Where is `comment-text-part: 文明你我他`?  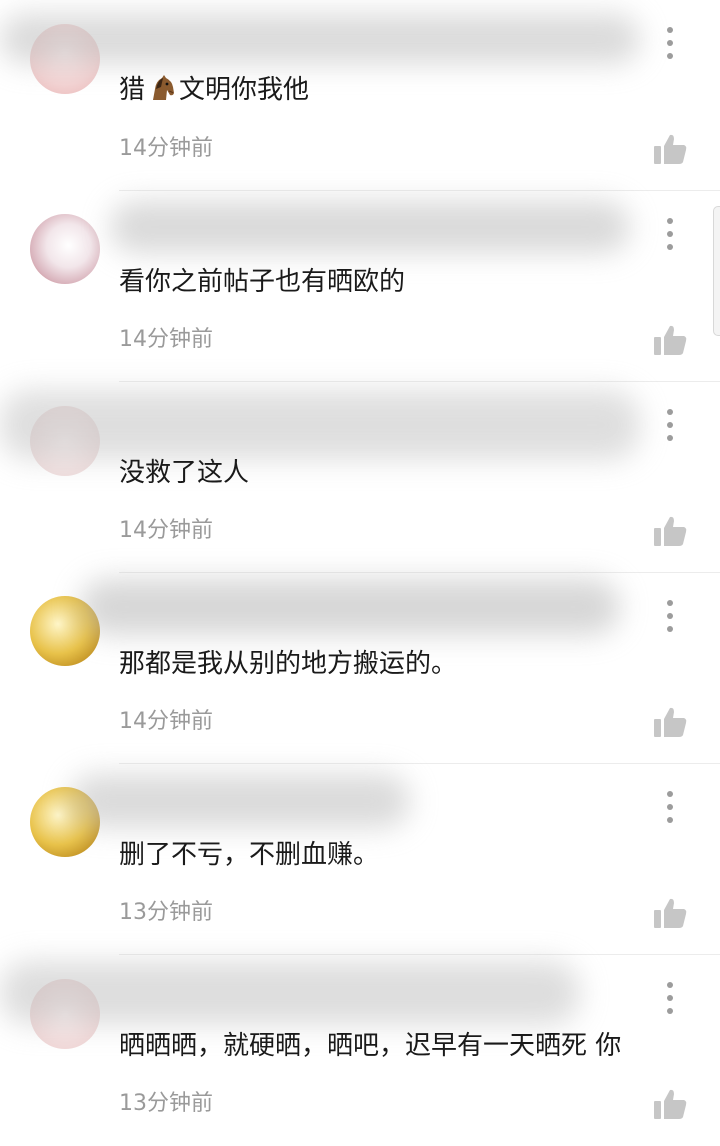 comment-text-part: 文明你我他 is located at coordinates (244, 90).